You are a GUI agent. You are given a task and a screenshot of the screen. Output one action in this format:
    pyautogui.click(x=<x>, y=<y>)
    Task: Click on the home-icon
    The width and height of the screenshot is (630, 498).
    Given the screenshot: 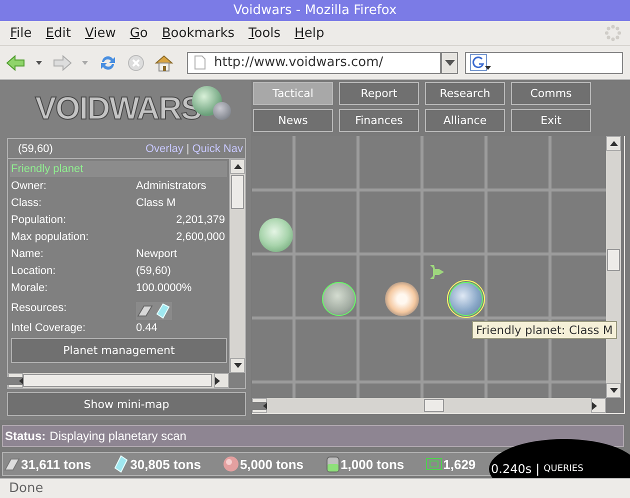 What is the action you would take?
    pyautogui.click(x=164, y=63)
    